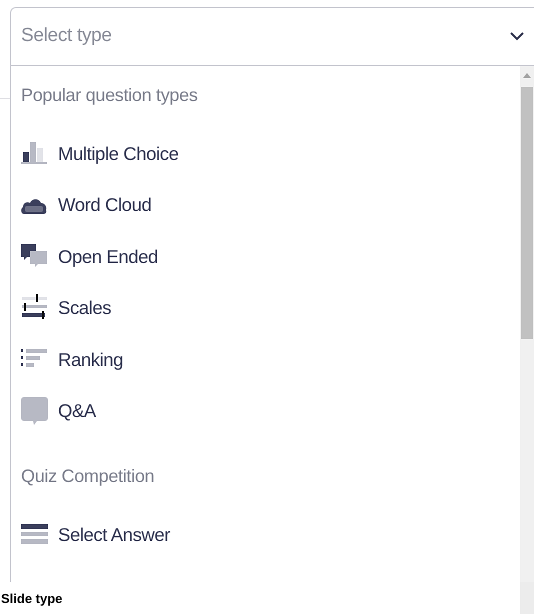 The height and width of the screenshot is (614, 534). I want to click on question-type-option: Select Answer, so click(95, 534).